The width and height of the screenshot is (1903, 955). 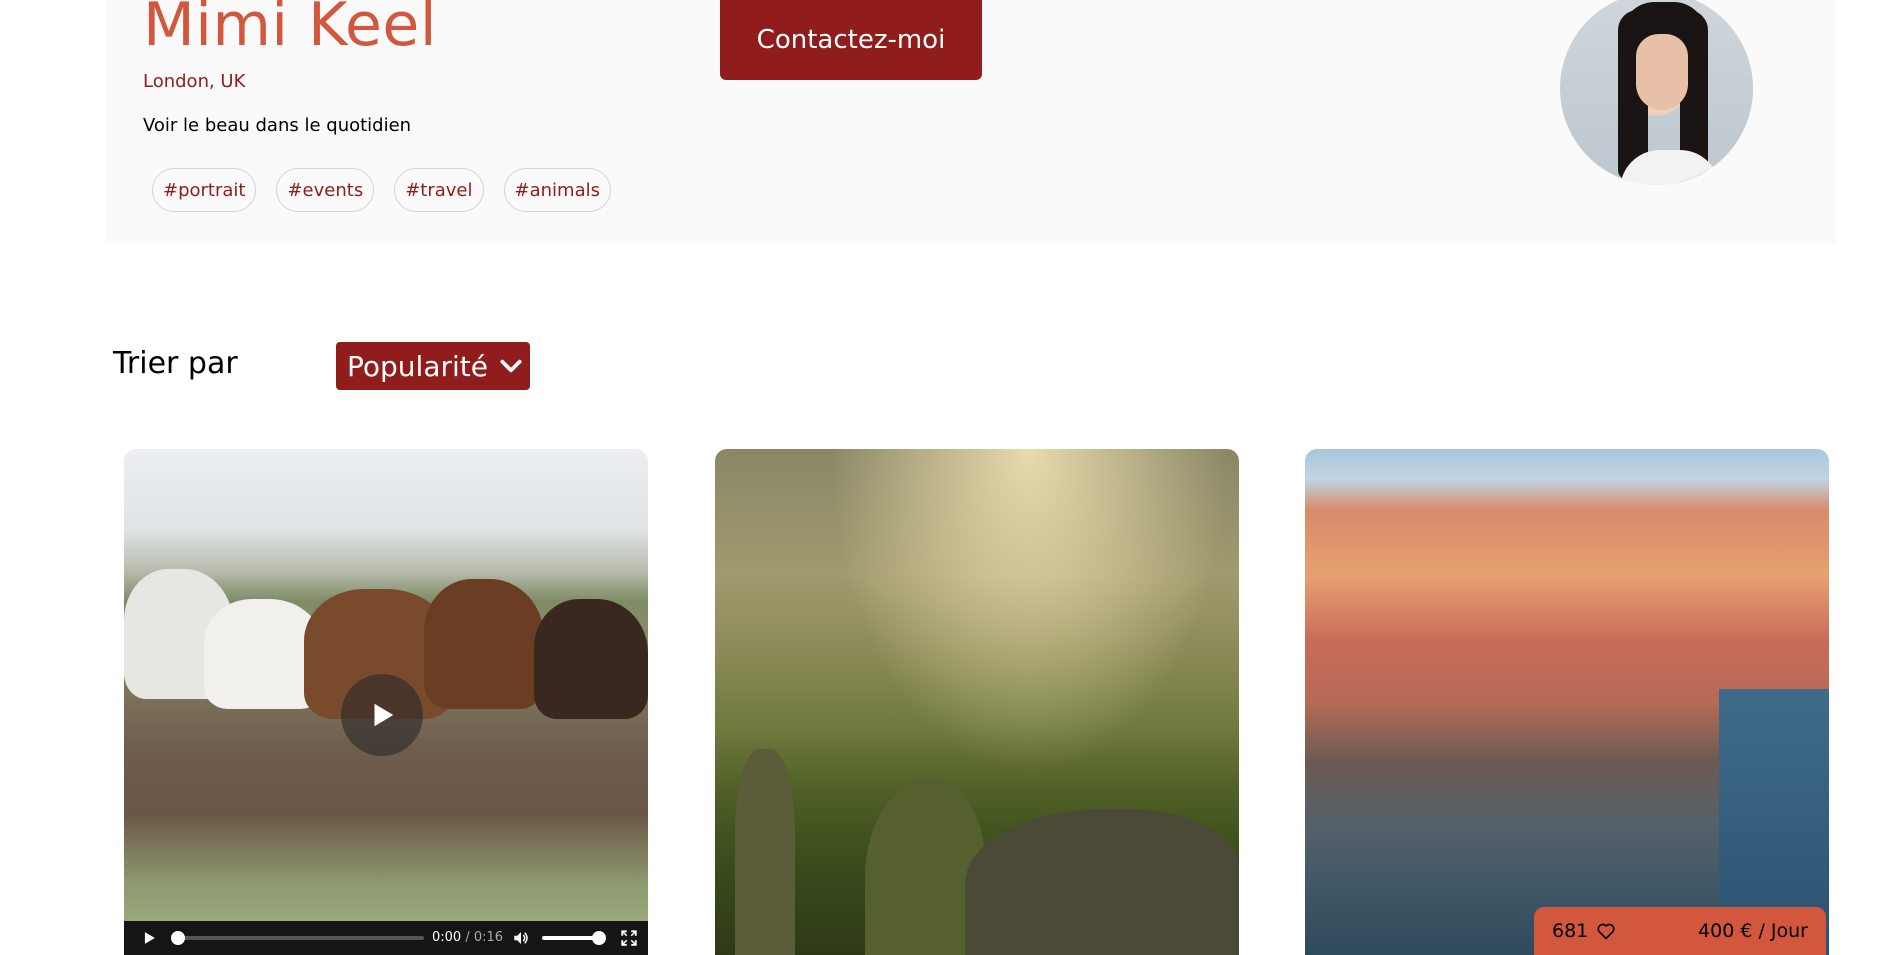 I want to click on video-controls: 0:00 / 0:16, so click(x=386, y=938).